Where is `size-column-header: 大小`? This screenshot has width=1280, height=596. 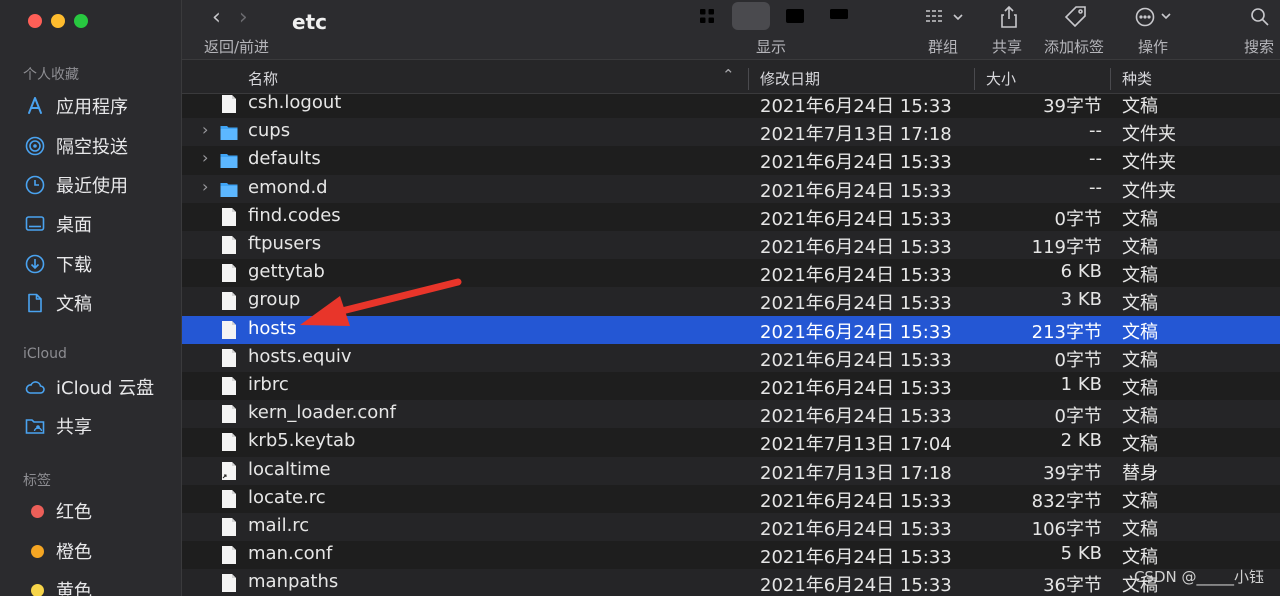
size-column-header: 大小 is located at coordinates (1001, 78).